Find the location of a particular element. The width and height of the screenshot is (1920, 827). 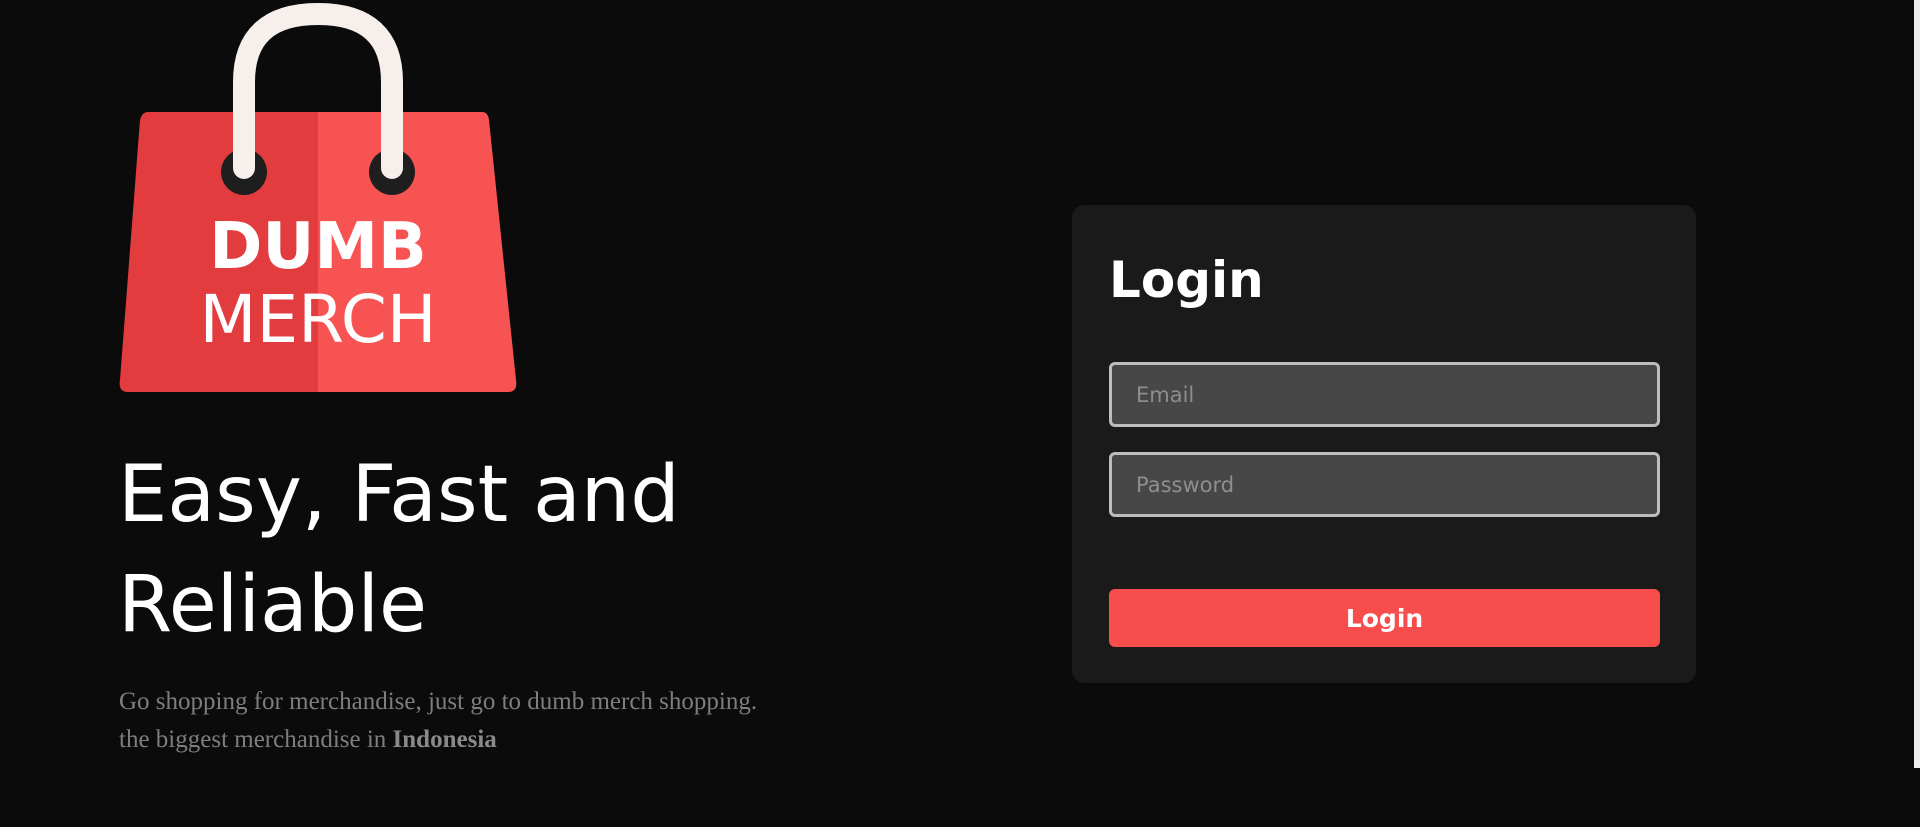

login-button: Login is located at coordinates (1384, 618).